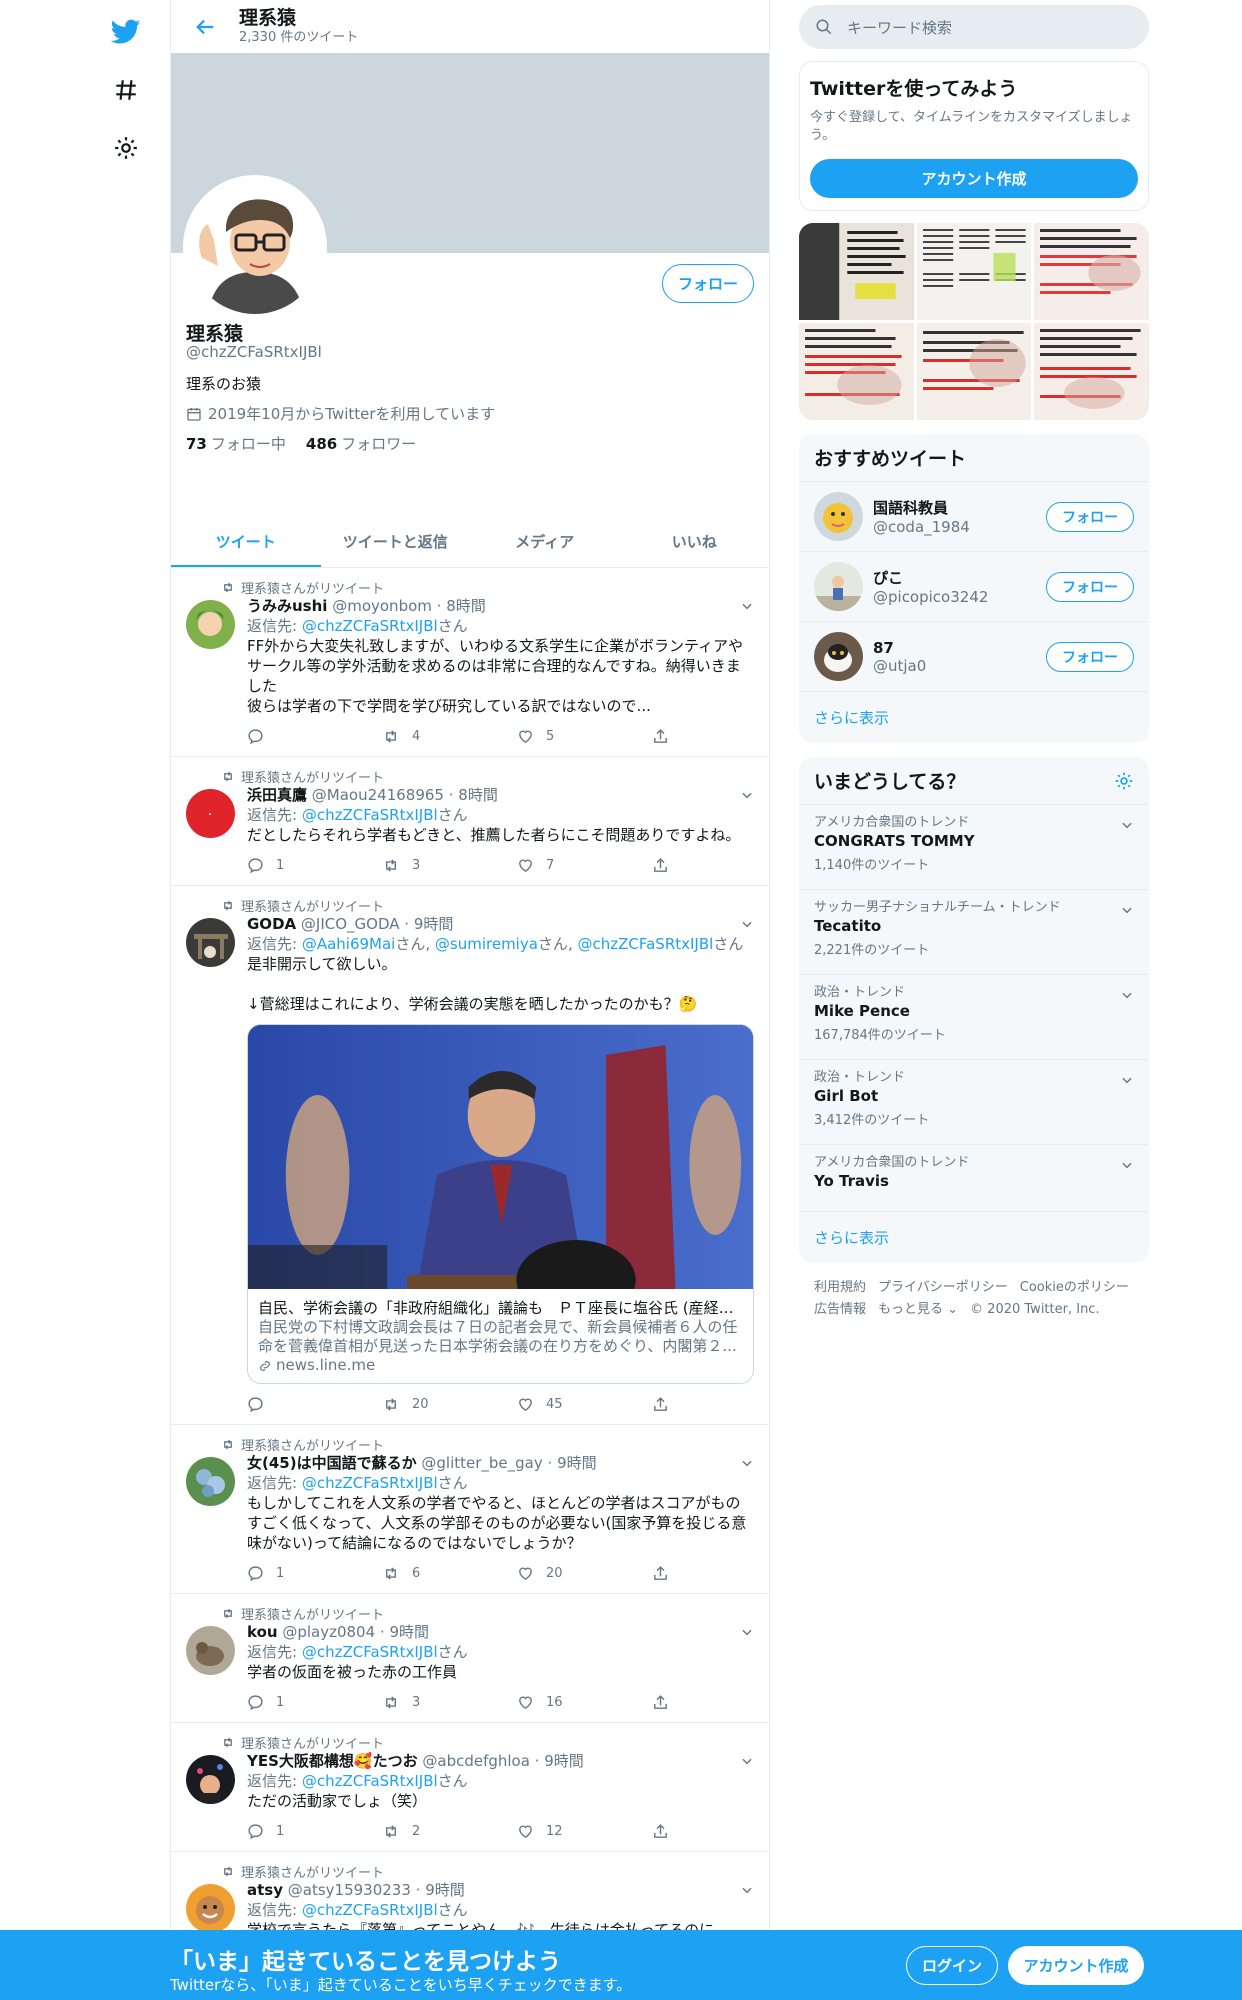  Describe the element at coordinates (1035, 1310) in the screenshot. I see `footer-link: © 2020 Twitter, Inc.` at that location.